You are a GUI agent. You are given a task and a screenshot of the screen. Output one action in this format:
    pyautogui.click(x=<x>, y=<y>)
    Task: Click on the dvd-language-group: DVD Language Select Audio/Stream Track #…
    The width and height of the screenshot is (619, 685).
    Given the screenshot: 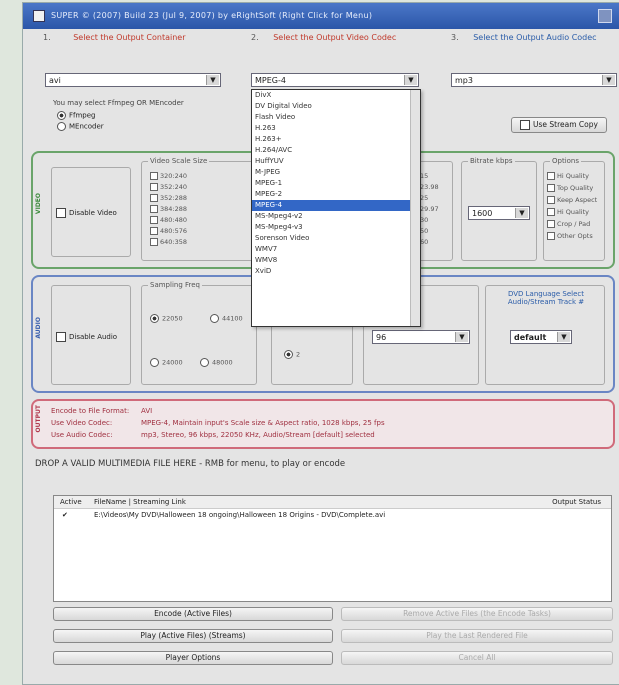 What is the action you would take?
    pyautogui.click(x=545, y=335)
    